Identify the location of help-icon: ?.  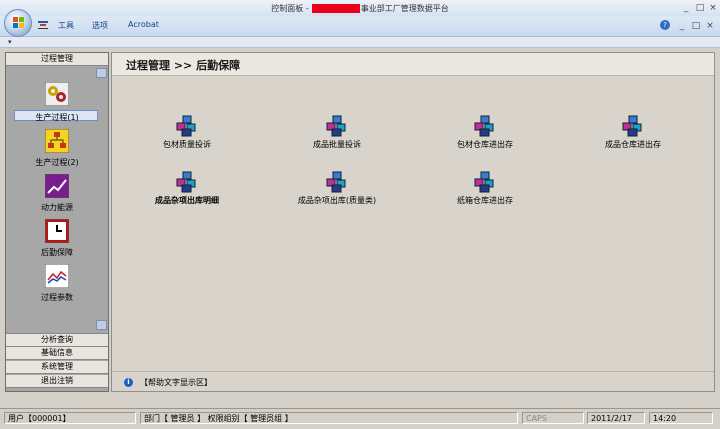
(665, 25).